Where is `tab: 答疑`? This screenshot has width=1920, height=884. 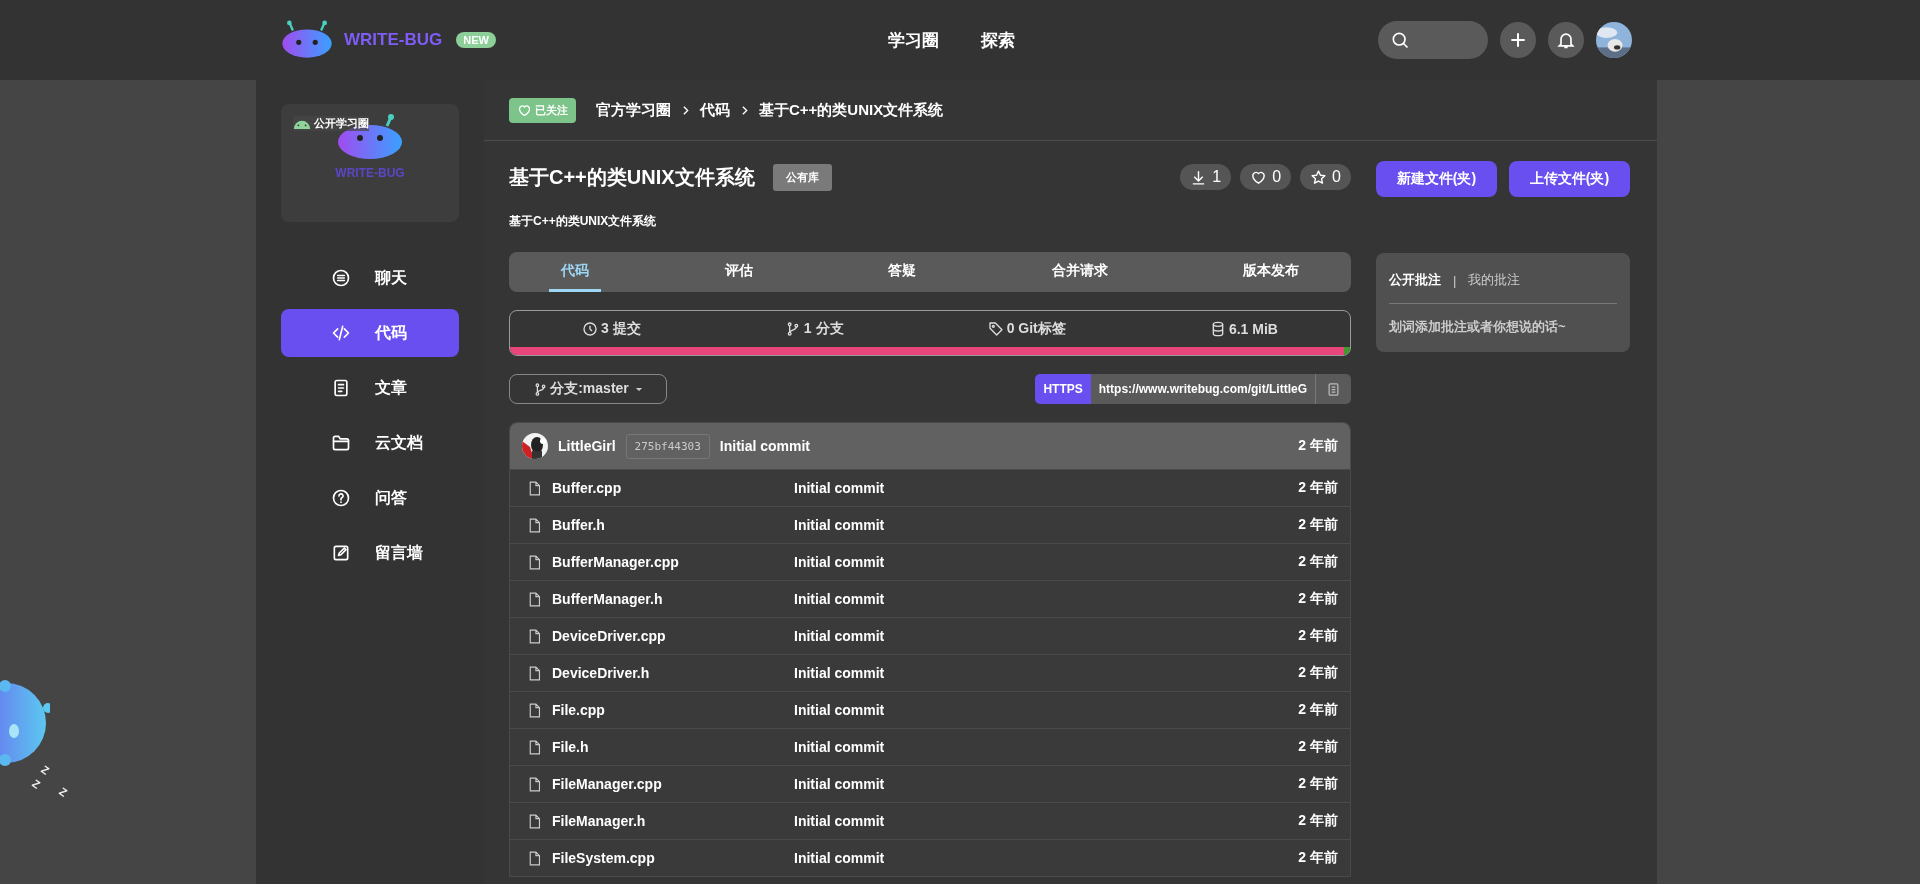 tab: 答疑 is located at coordinates (902, 272).